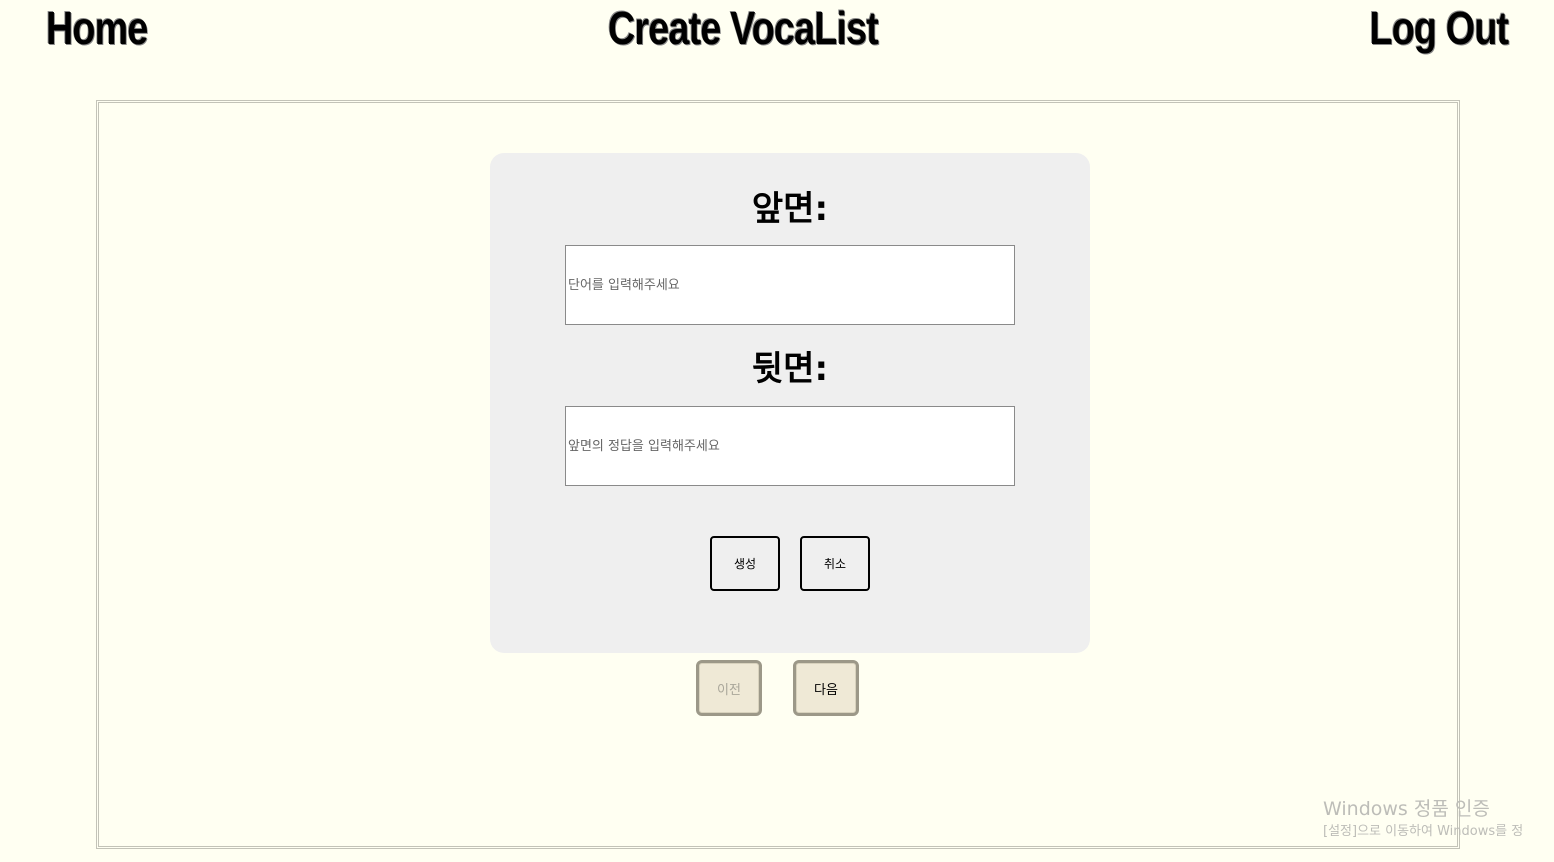 The width and height of the screenshot is (1554, 862). Describe the element at coordinates (790, 209) in the screenshot. I see `front-label: 앞면:` at that location.